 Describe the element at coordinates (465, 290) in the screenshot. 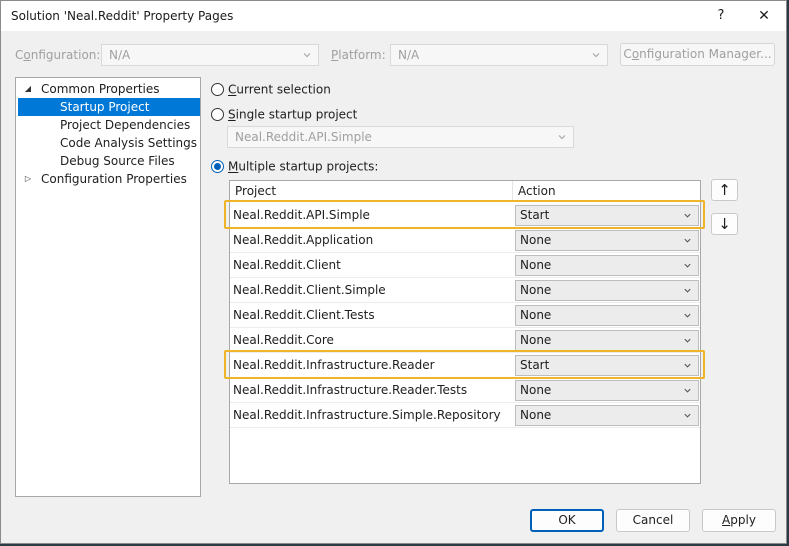

I see `table-row: Neal.Reddit.Client.Simple None` at that location.